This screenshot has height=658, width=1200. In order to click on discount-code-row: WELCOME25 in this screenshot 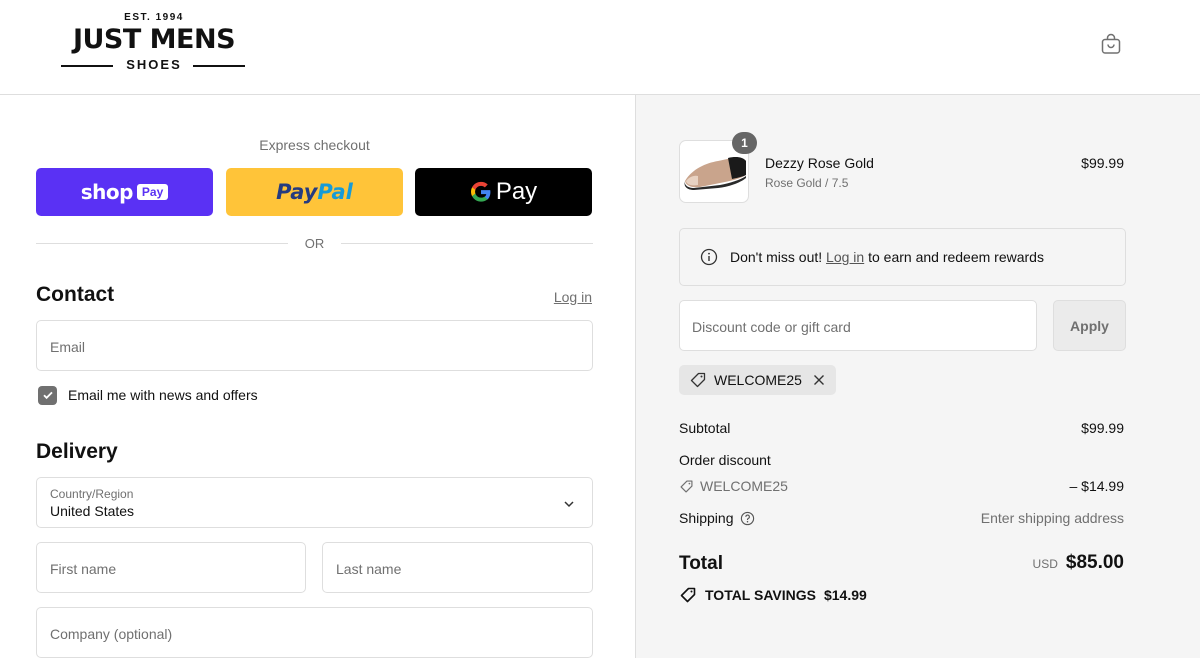, I will do `click(733, 486)`.